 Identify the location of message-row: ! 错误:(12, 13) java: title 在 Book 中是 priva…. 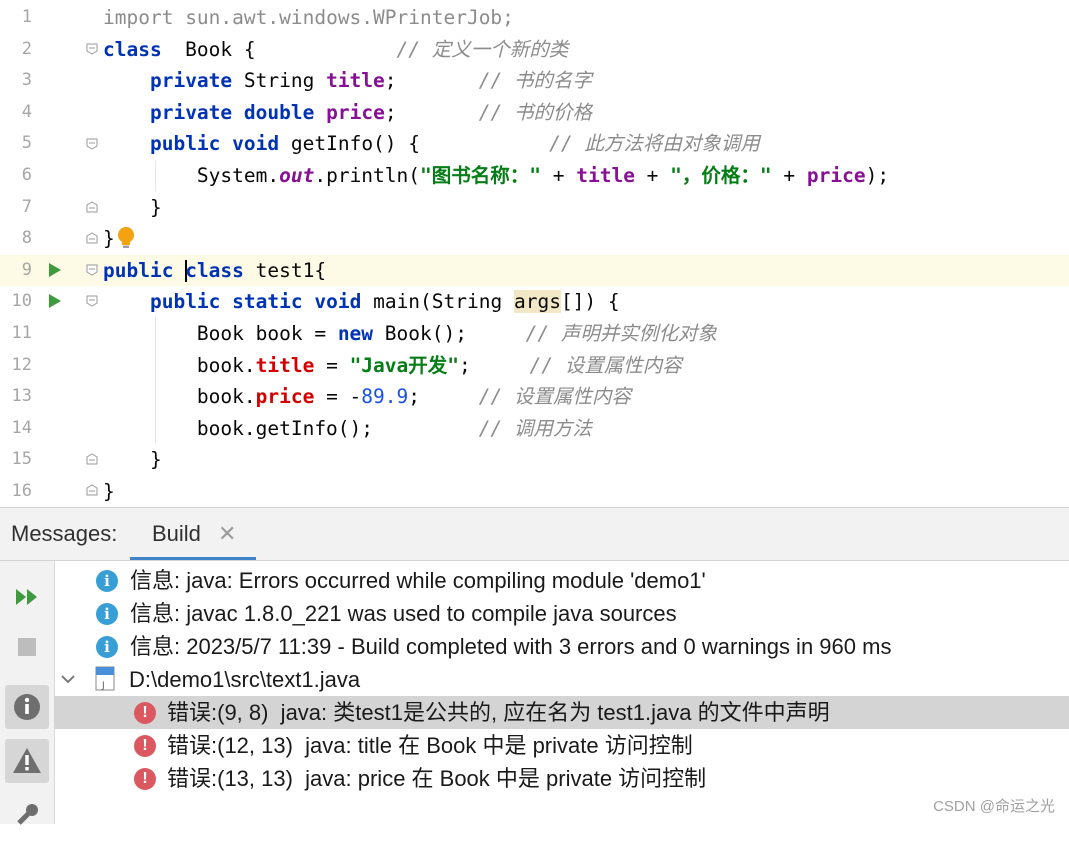
(561, 745).